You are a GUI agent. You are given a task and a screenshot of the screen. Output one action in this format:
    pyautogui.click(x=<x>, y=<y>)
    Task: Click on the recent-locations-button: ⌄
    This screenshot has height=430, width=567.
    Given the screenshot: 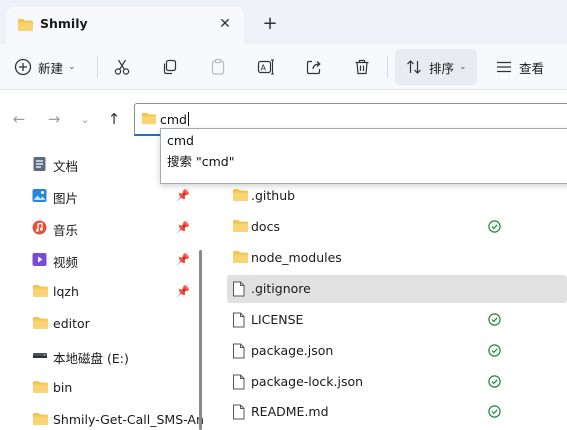 What is the action you would take?
    pyautogui.click(x=85, y=119)
    